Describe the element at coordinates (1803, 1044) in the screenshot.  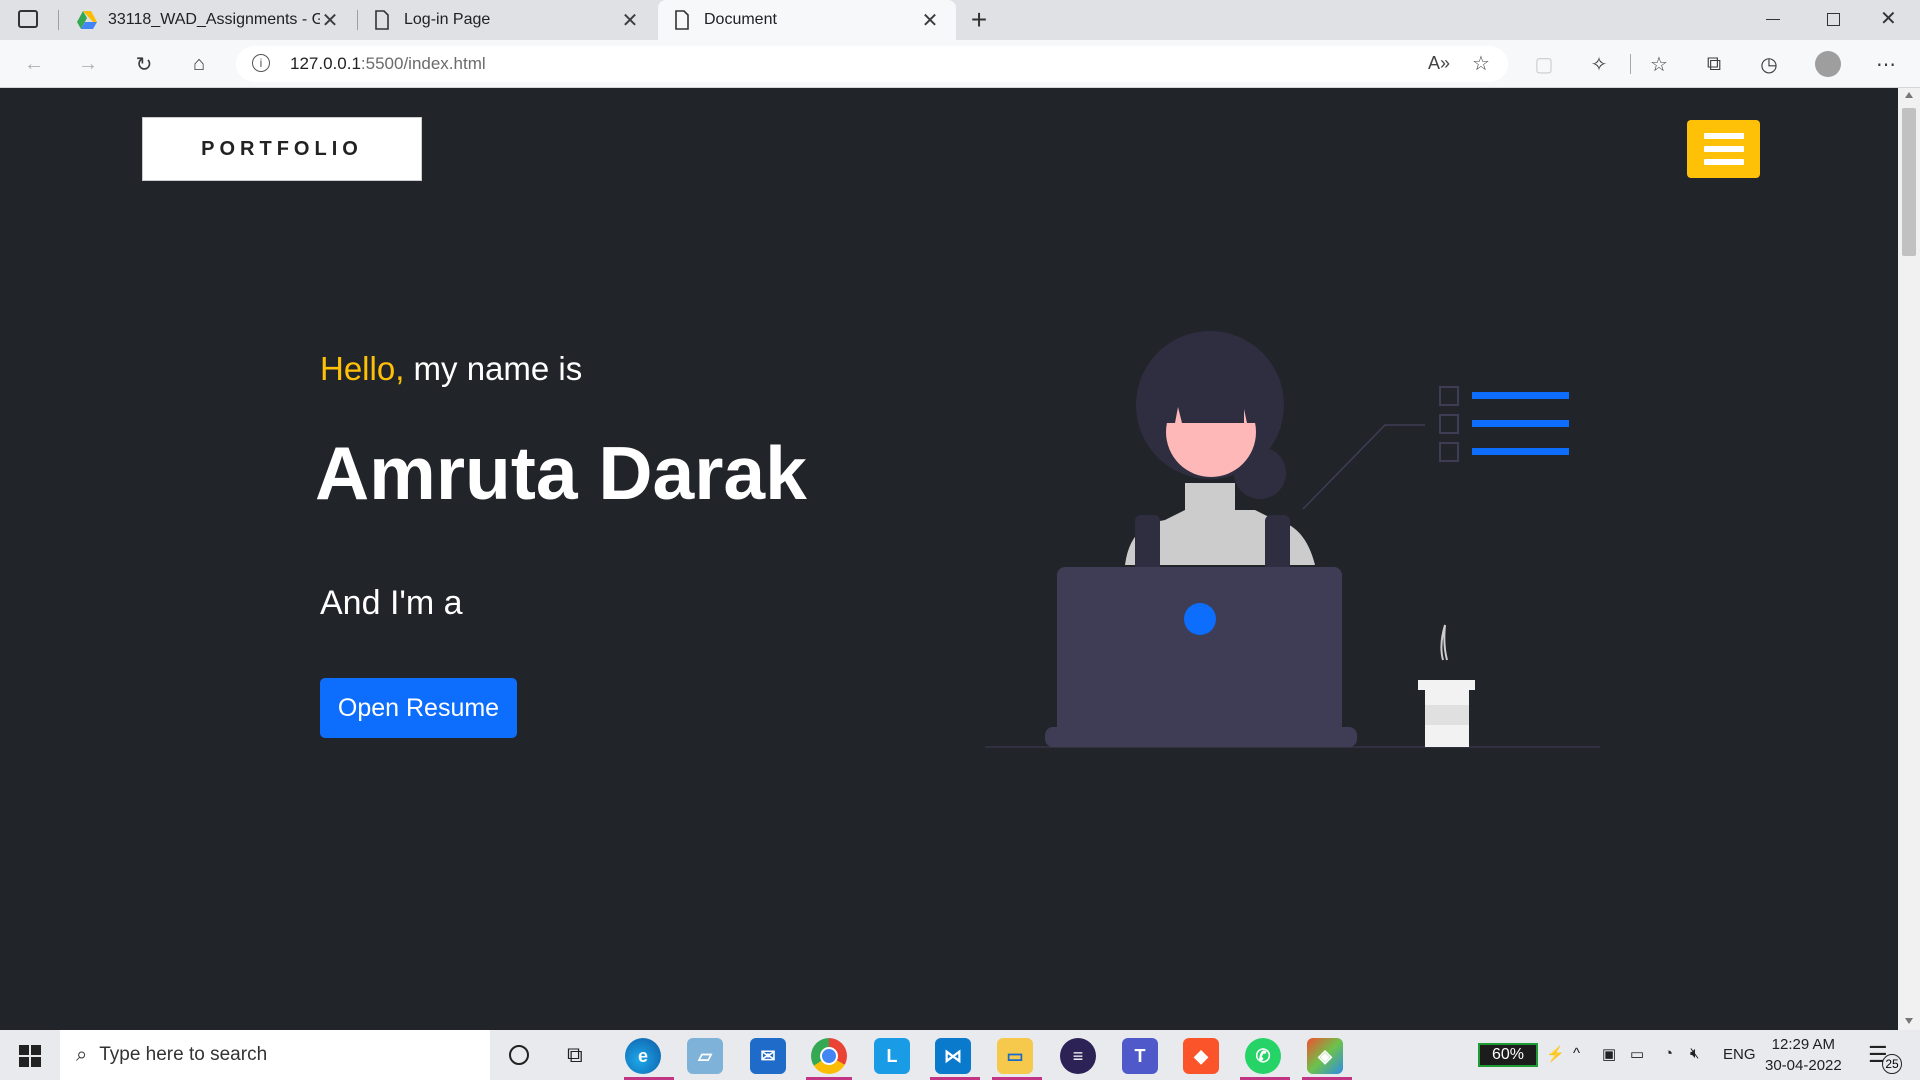
I see `clock-time: 12:29 AM` at that location.